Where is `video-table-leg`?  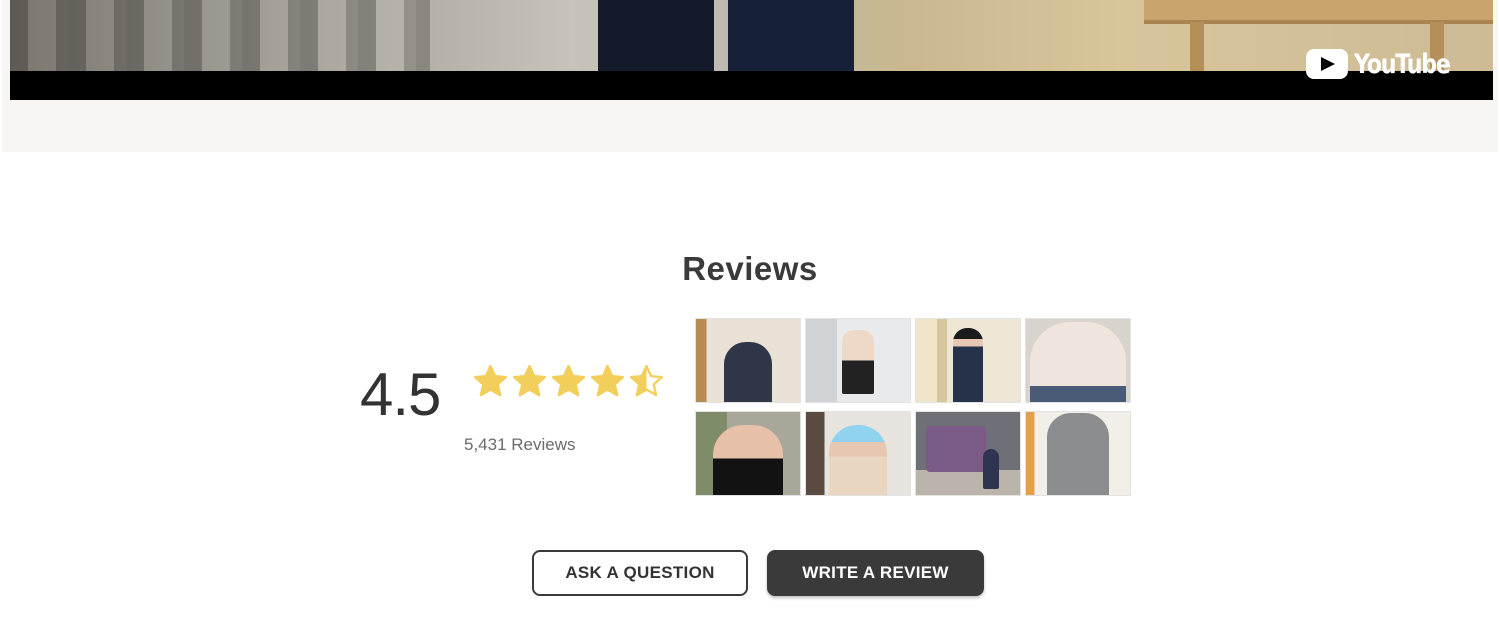
video-table-leg is located at coordinates (1197, 46).